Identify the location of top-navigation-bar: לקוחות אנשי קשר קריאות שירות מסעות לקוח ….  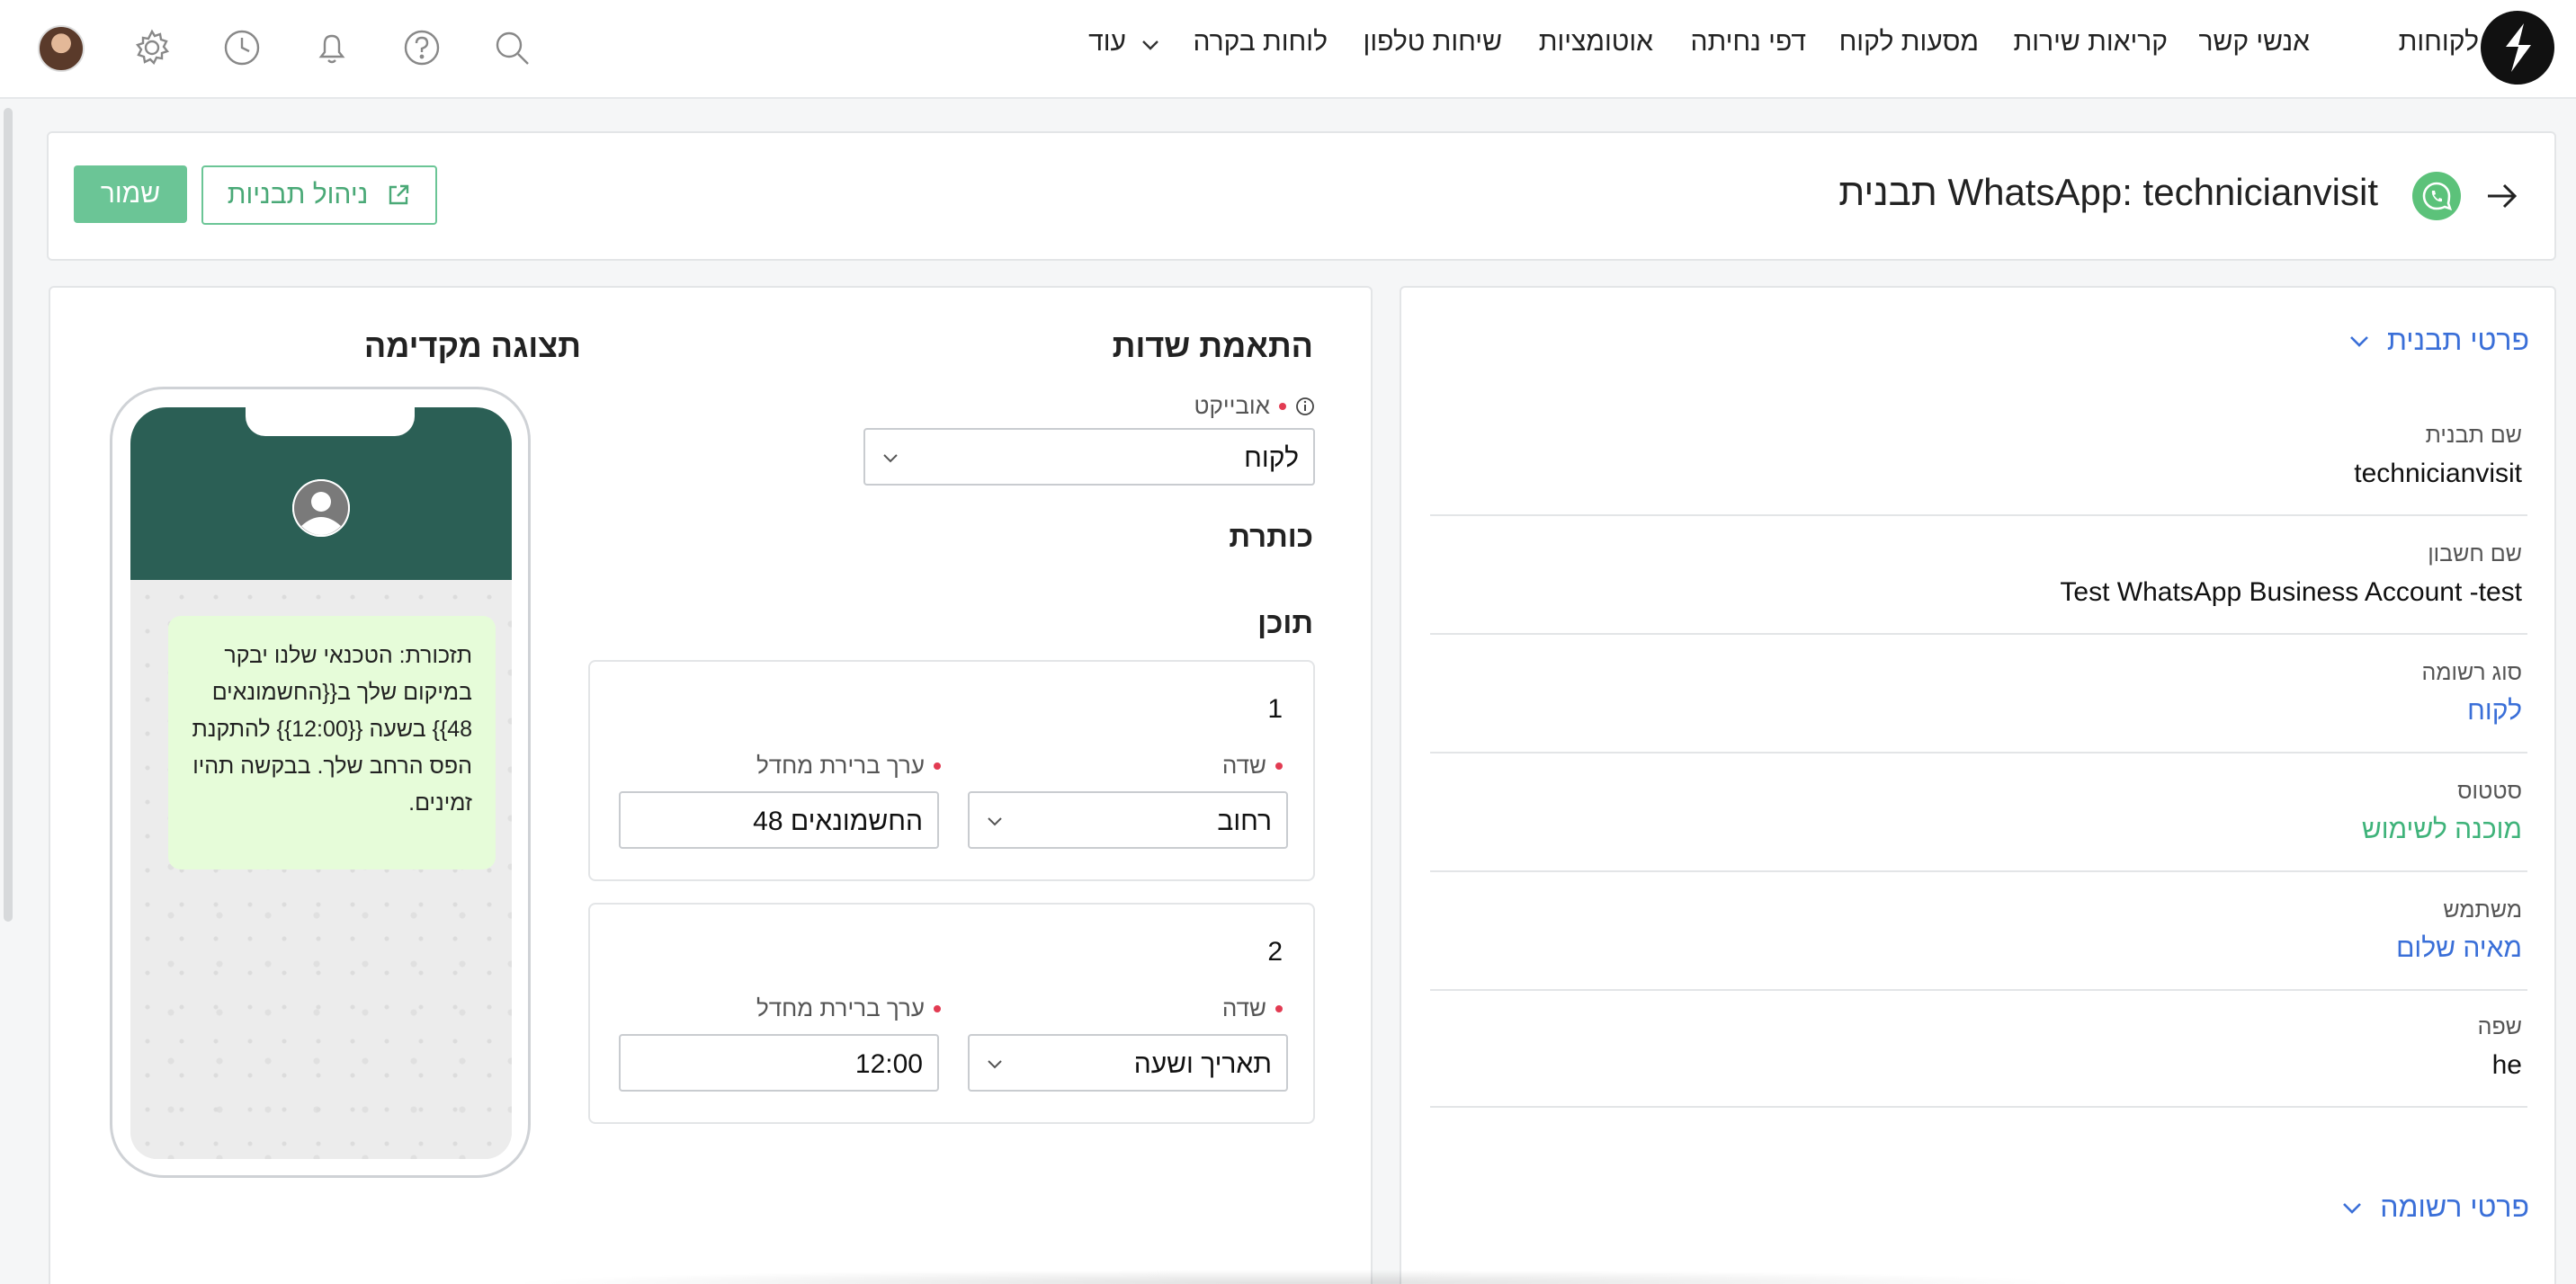
(1288, 49).